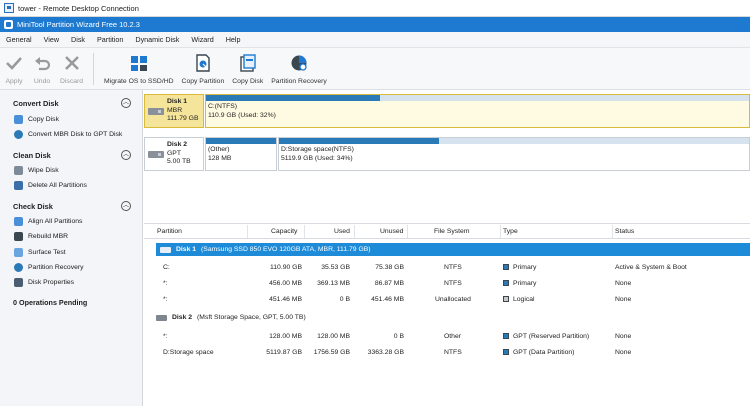 Image resolution: width=750 pixels, height=406 pixels. Describe the element at coordinates (157, 39) in the screenshot. I see `menu-dynamic-disk: Dynamic Disk` at that location.